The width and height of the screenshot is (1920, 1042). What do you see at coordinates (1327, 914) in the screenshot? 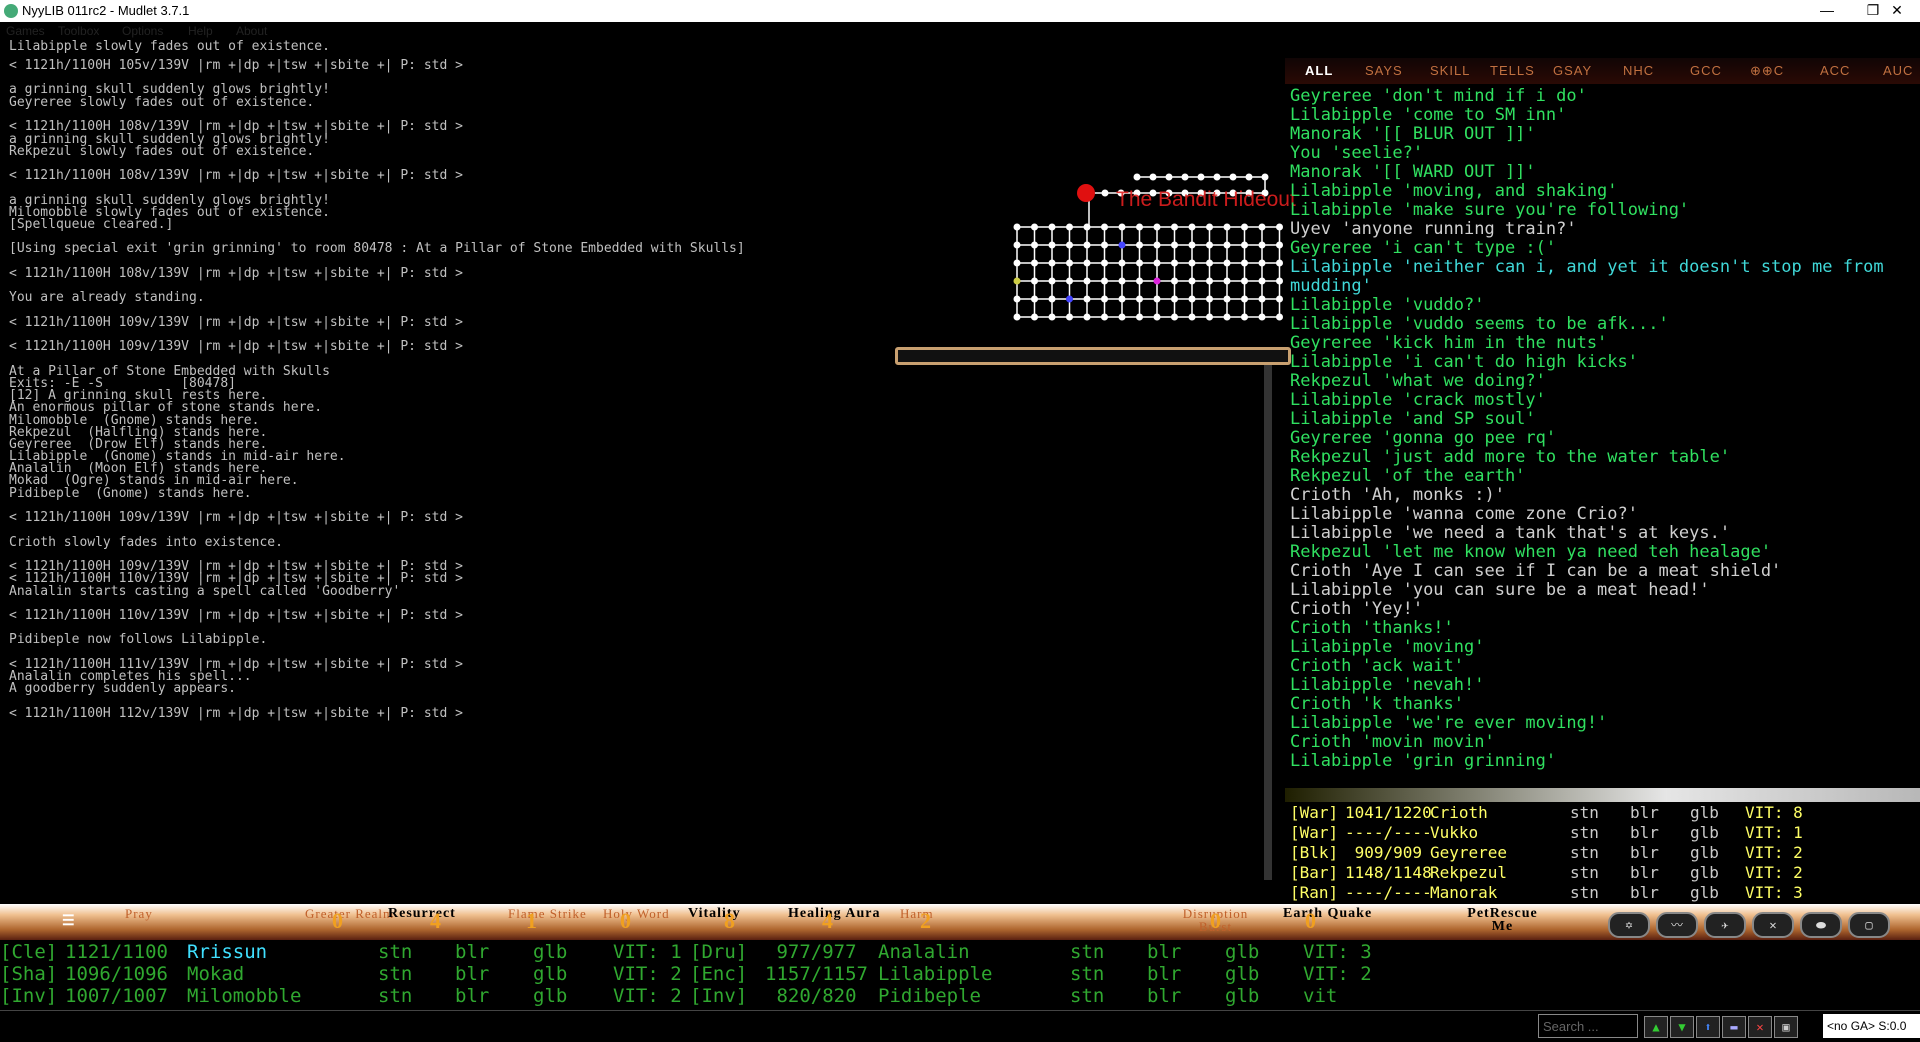
I see `skill-button: Earth Quake` at bounding box center [1327, 914].